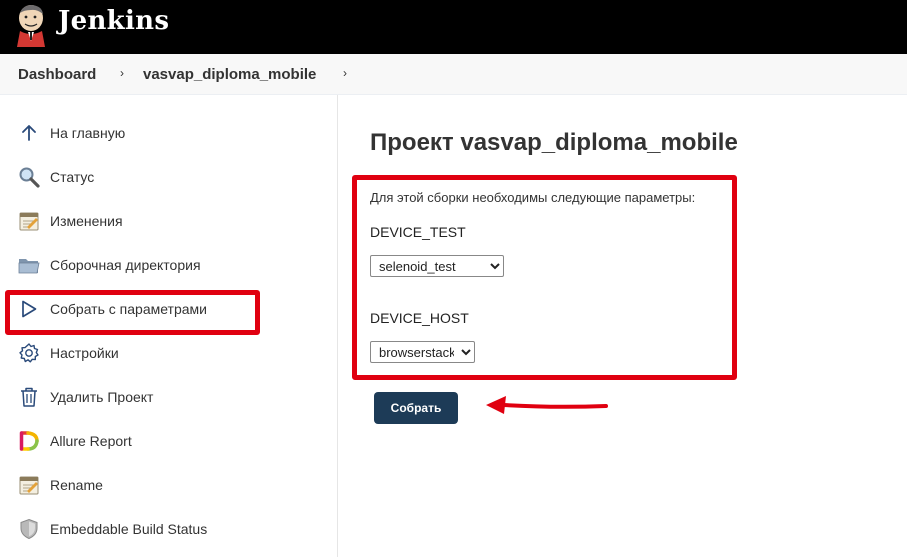 The height and width of the screenshot is (557, 907). What do you see at coordinates (453, 27) in the screenshot?
I see `top-header: Jenkins` at bounding box center [453, 27].